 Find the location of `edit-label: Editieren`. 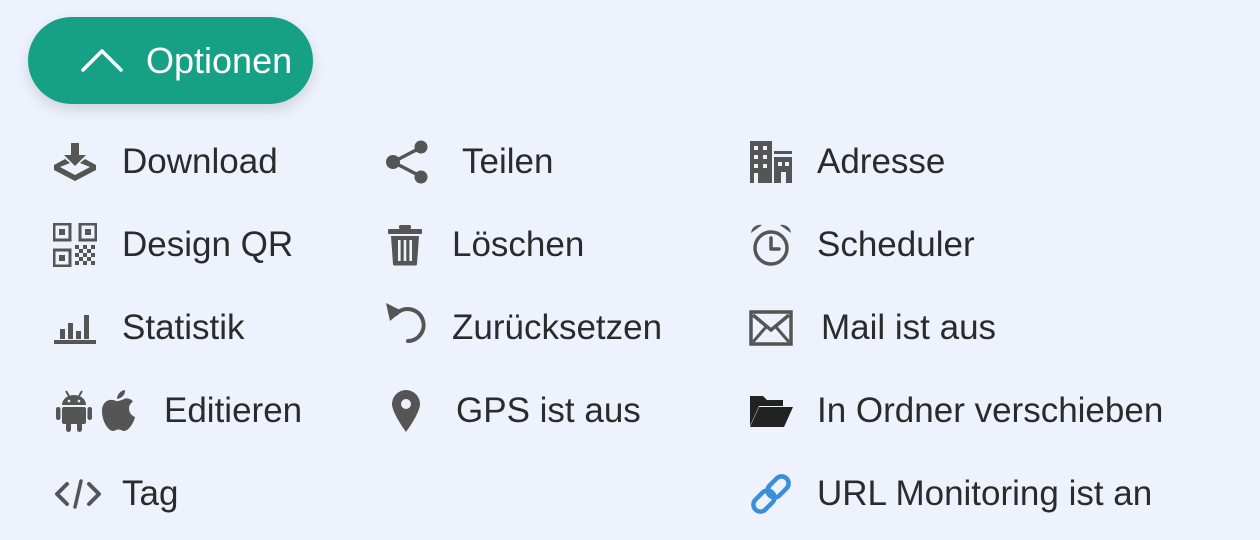

edit-label: Editieren is located at coordinates (233, 410).